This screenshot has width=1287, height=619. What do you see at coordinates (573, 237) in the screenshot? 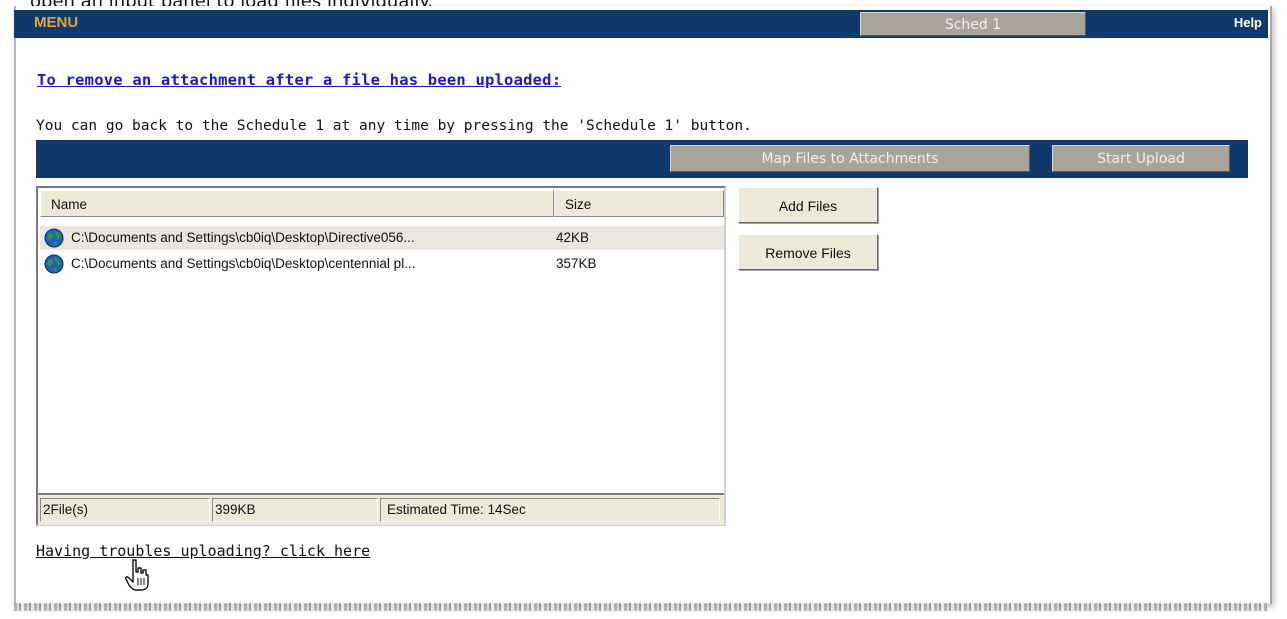
I see `file-size: 42KB` at bounding box center [573, 237].